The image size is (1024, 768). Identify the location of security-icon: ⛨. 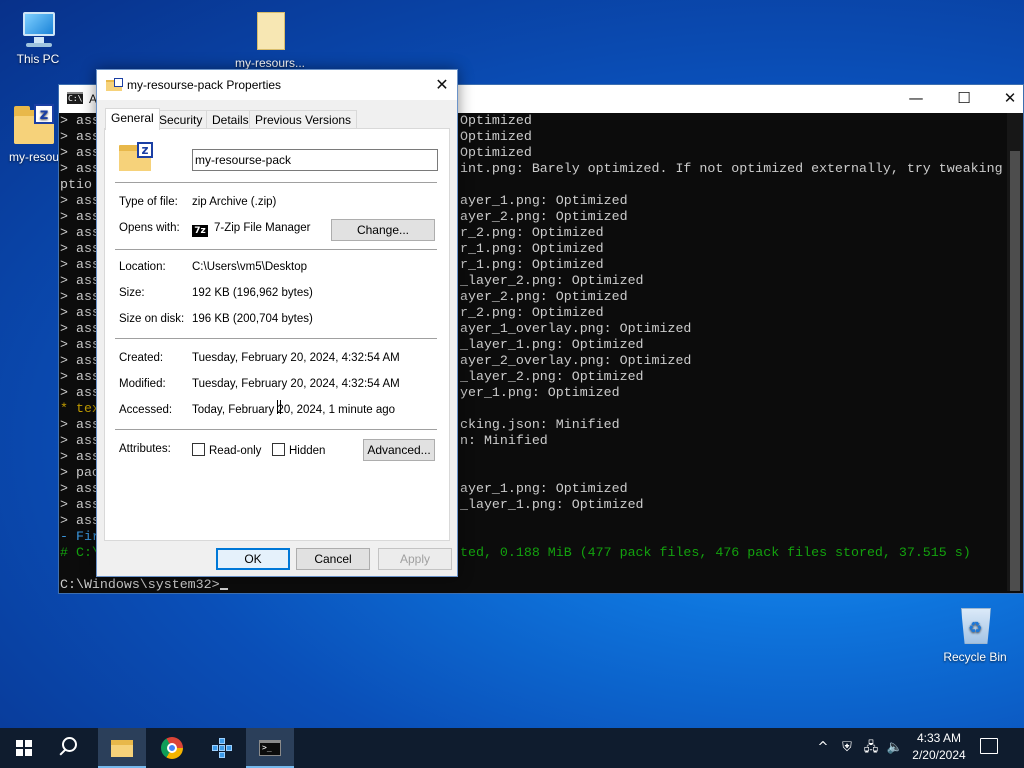
(847, 748).